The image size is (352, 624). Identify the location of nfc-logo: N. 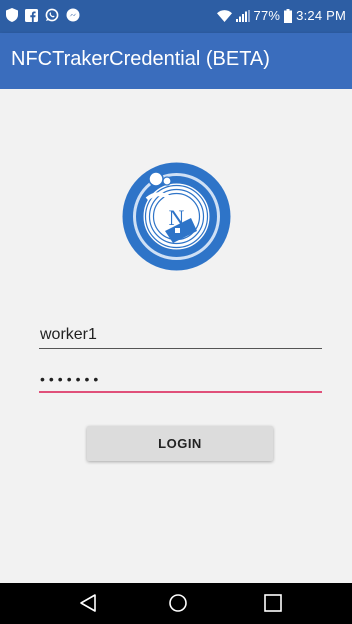
(176, 216).